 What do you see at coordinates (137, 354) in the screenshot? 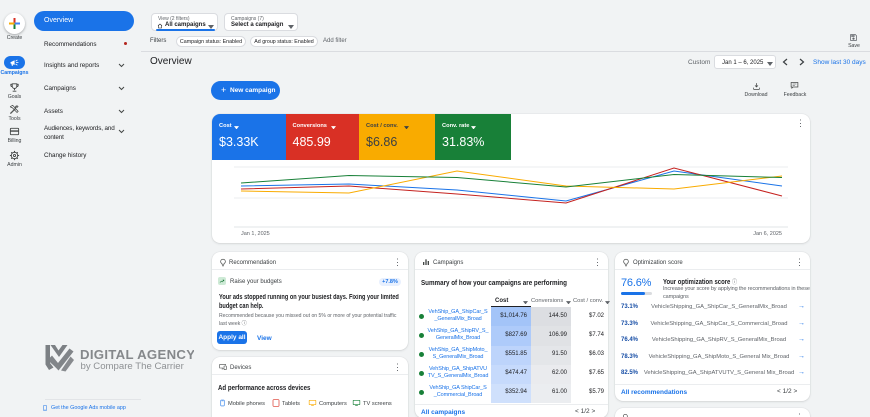
I see `svg-text: DIGITAL AGENCY` at bounding box center [137, 354].